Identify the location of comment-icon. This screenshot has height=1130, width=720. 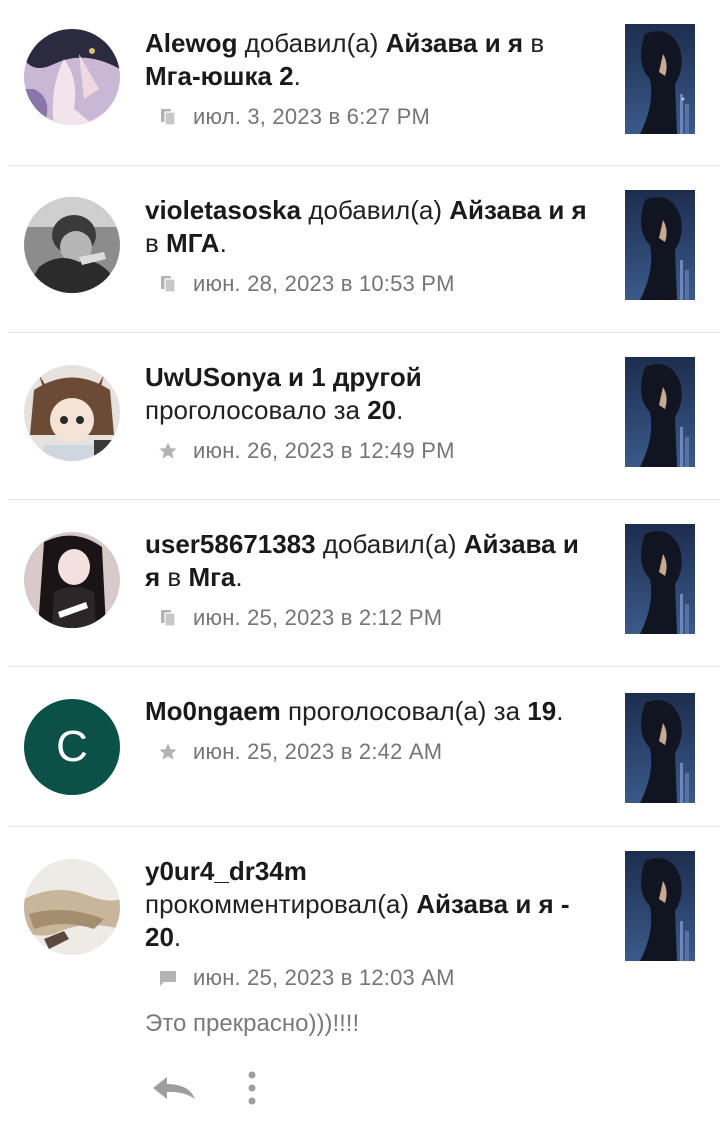
(168, 978).